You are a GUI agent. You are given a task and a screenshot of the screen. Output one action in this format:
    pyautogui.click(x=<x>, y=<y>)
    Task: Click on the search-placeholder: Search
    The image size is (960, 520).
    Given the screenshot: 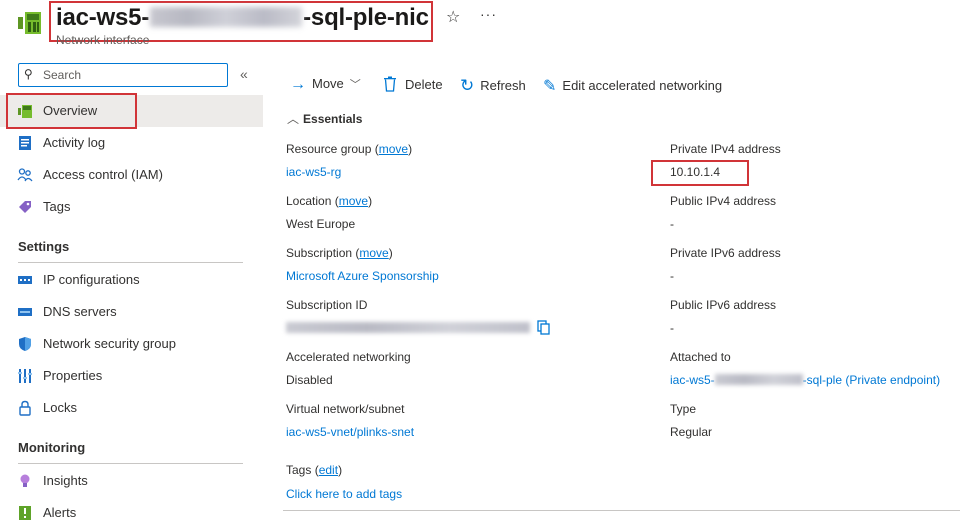 What is the action you would take?
    pyautogui.click(x=62, y=75)
    